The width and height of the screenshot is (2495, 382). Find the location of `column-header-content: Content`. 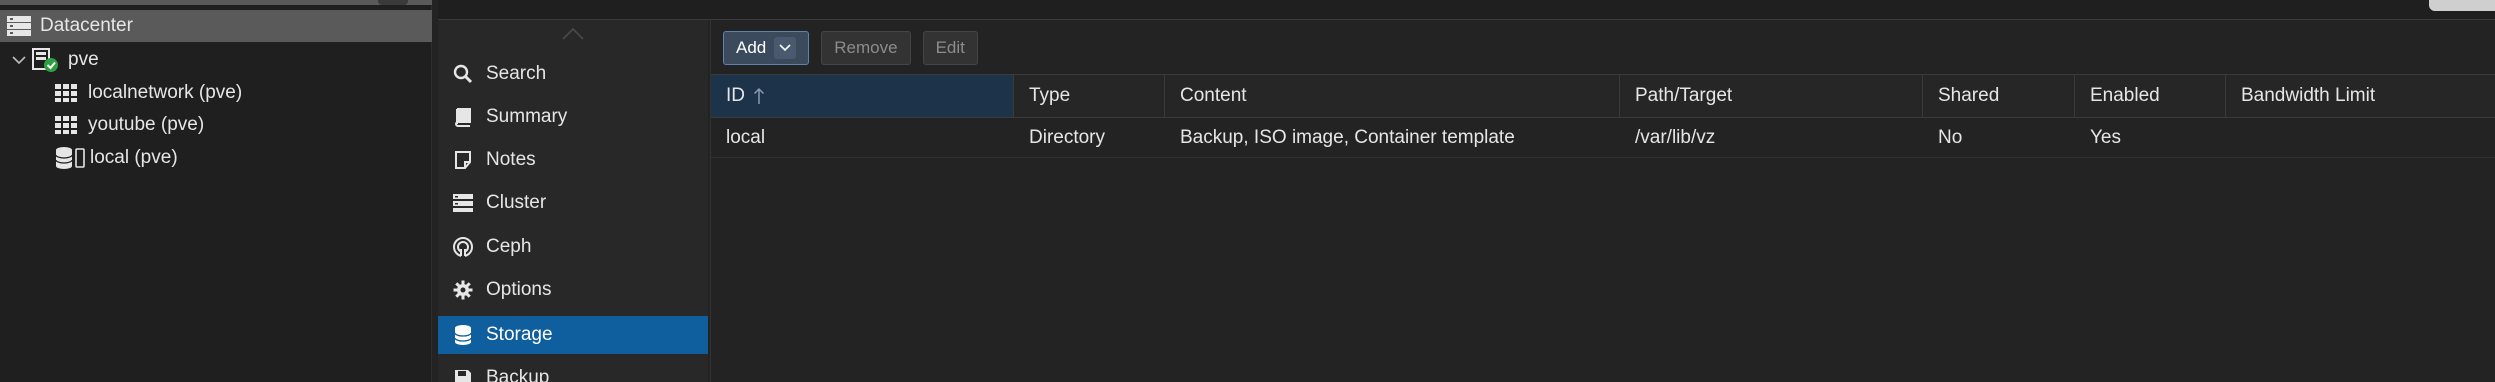

column-header-content: Content is located at coordinates (1392, 96).